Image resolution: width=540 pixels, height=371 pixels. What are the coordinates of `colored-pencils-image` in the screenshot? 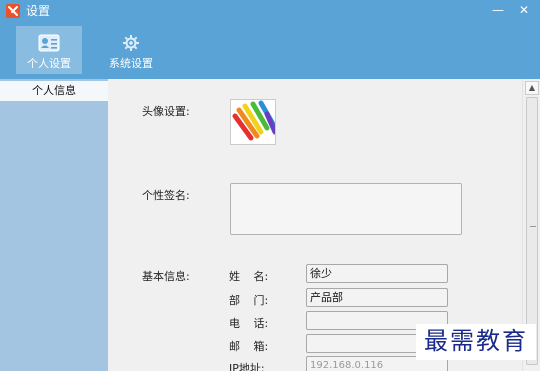 It's located at (253, 122).